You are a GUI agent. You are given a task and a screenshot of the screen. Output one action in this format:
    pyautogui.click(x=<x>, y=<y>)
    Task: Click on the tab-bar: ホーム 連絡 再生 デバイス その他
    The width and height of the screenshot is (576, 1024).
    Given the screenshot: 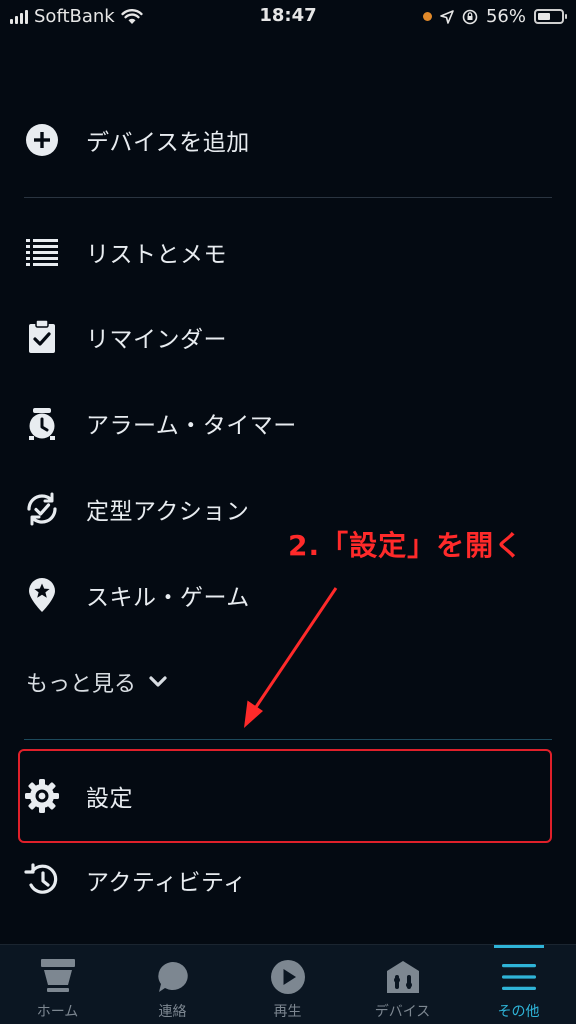 What is the action you would take?
    pyautogui.click(x=288, y=984)
    